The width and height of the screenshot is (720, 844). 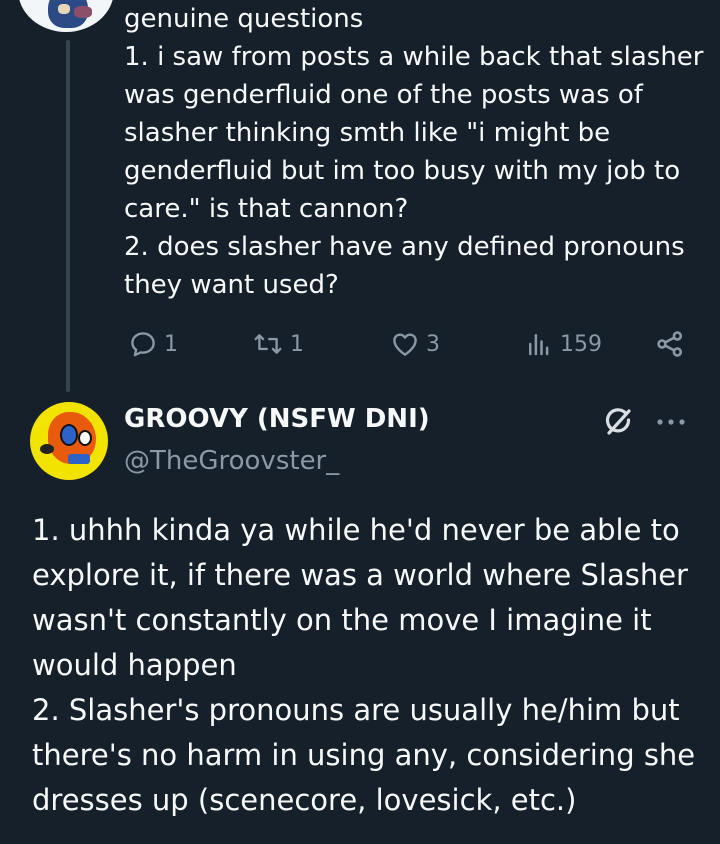 What do you see at coordinates (367, 133) in the screenshot?
I see `tweet-text-line: slasher thinking smth like "i might be` at bounding box center [367, 133].